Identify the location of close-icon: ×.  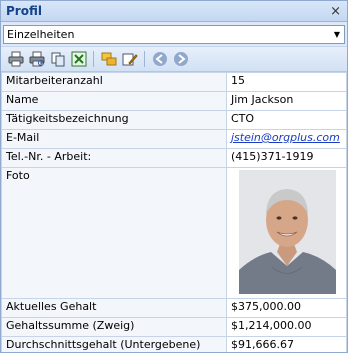
(335, 11).